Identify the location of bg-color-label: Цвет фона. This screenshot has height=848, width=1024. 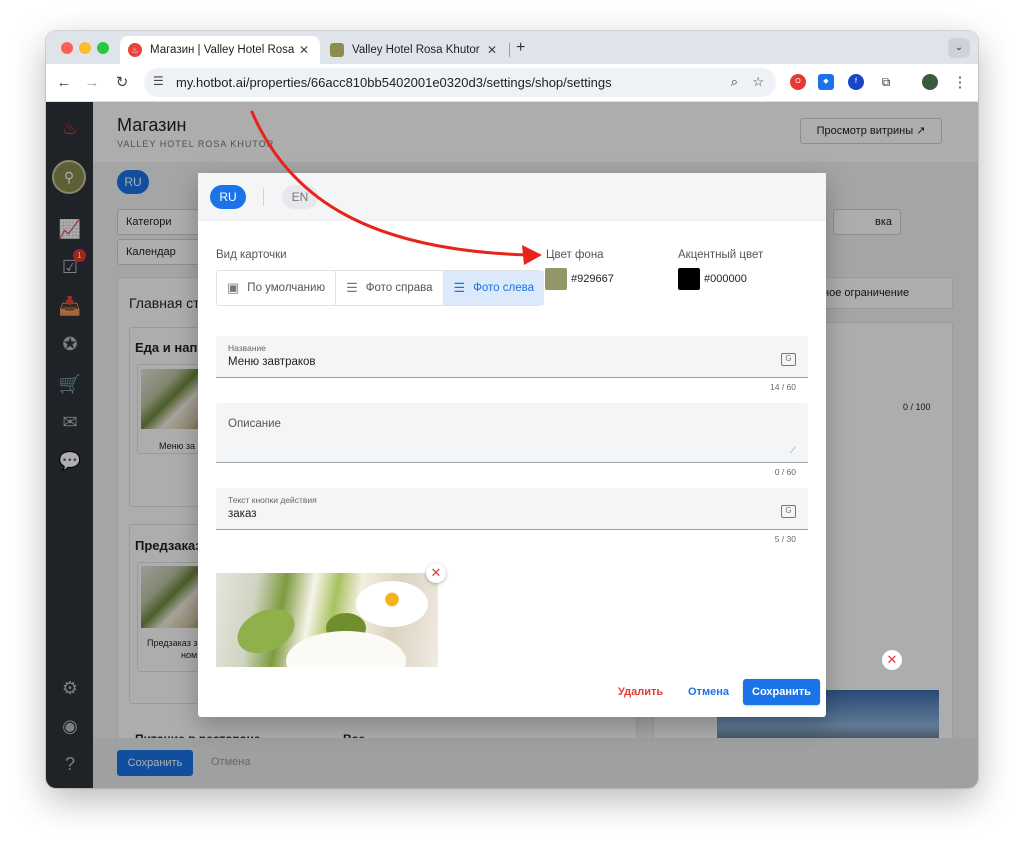
(575, 255).